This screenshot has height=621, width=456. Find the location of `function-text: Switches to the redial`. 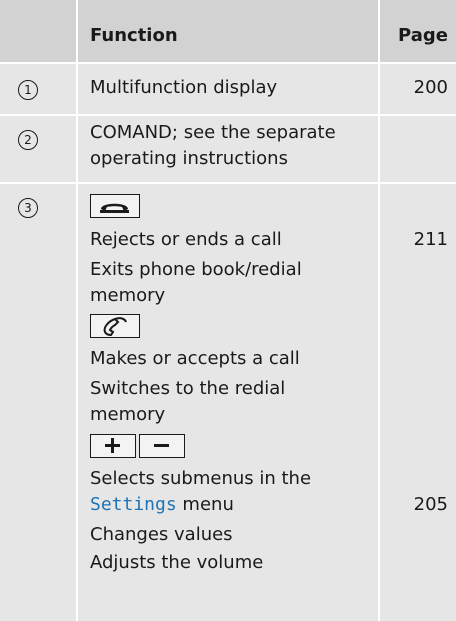

function-text: Switches to the redial is located at coordinates (188, 388).